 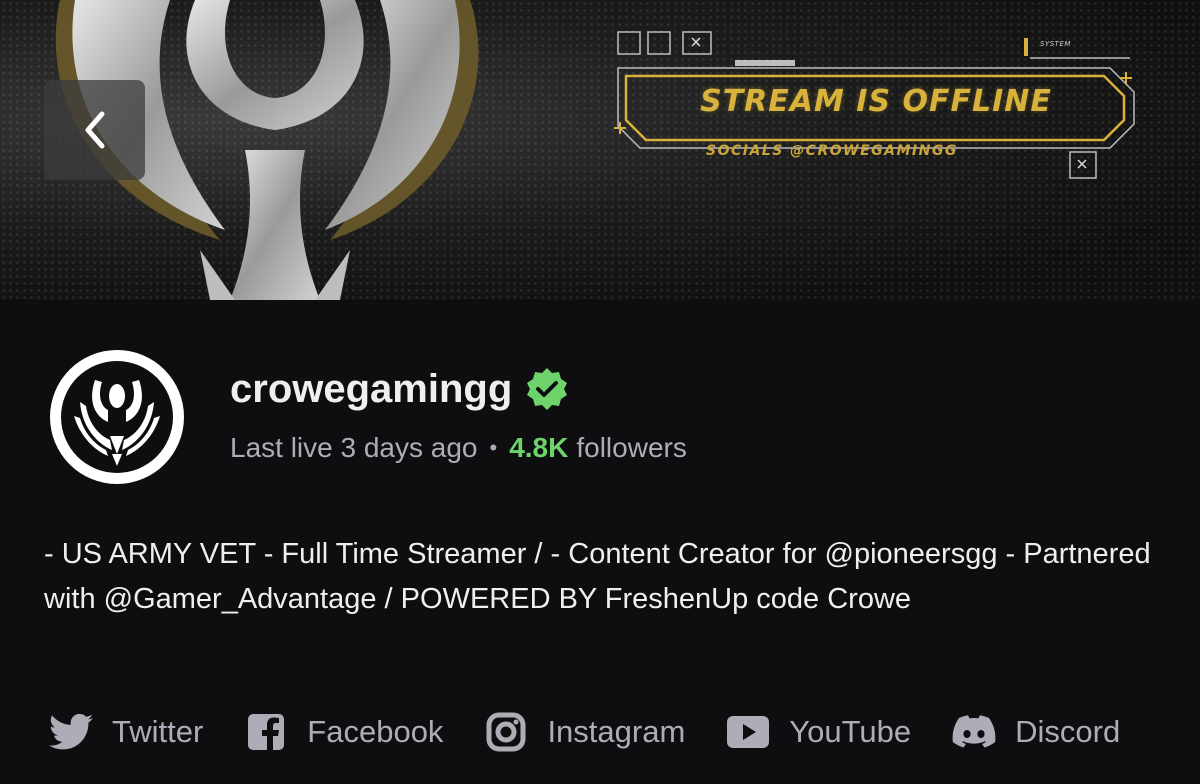 I want to click on discord-icon, so click(x=974, y=732).